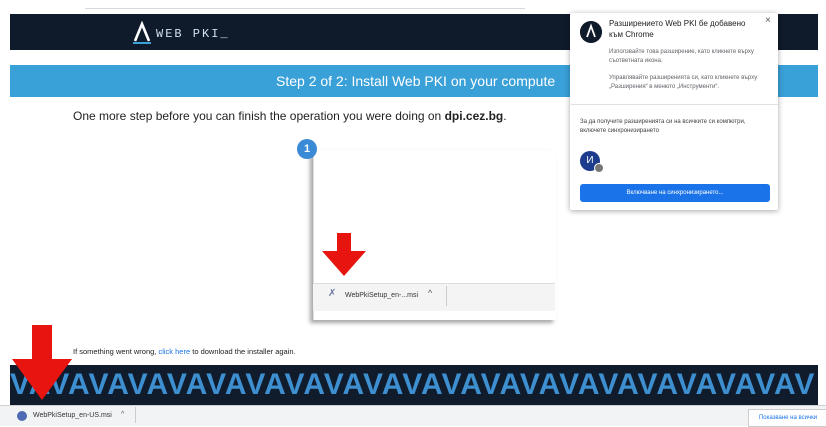 This screenshot has width=826, height=427. What do you see at coordinates (768, 20) in the screenshot?
I see `close-icon: ×` at bounding box center [768, 20].